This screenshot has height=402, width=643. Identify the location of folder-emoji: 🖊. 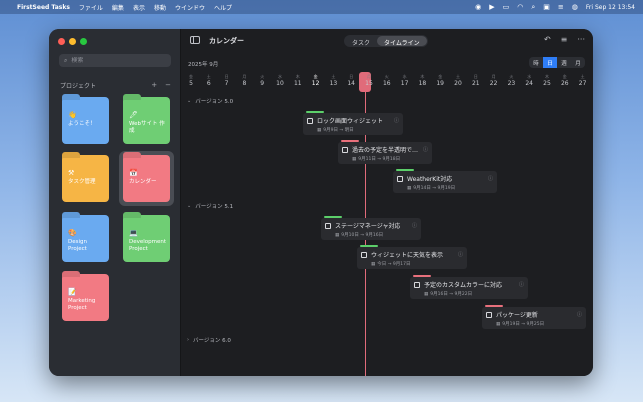
(133, 115).